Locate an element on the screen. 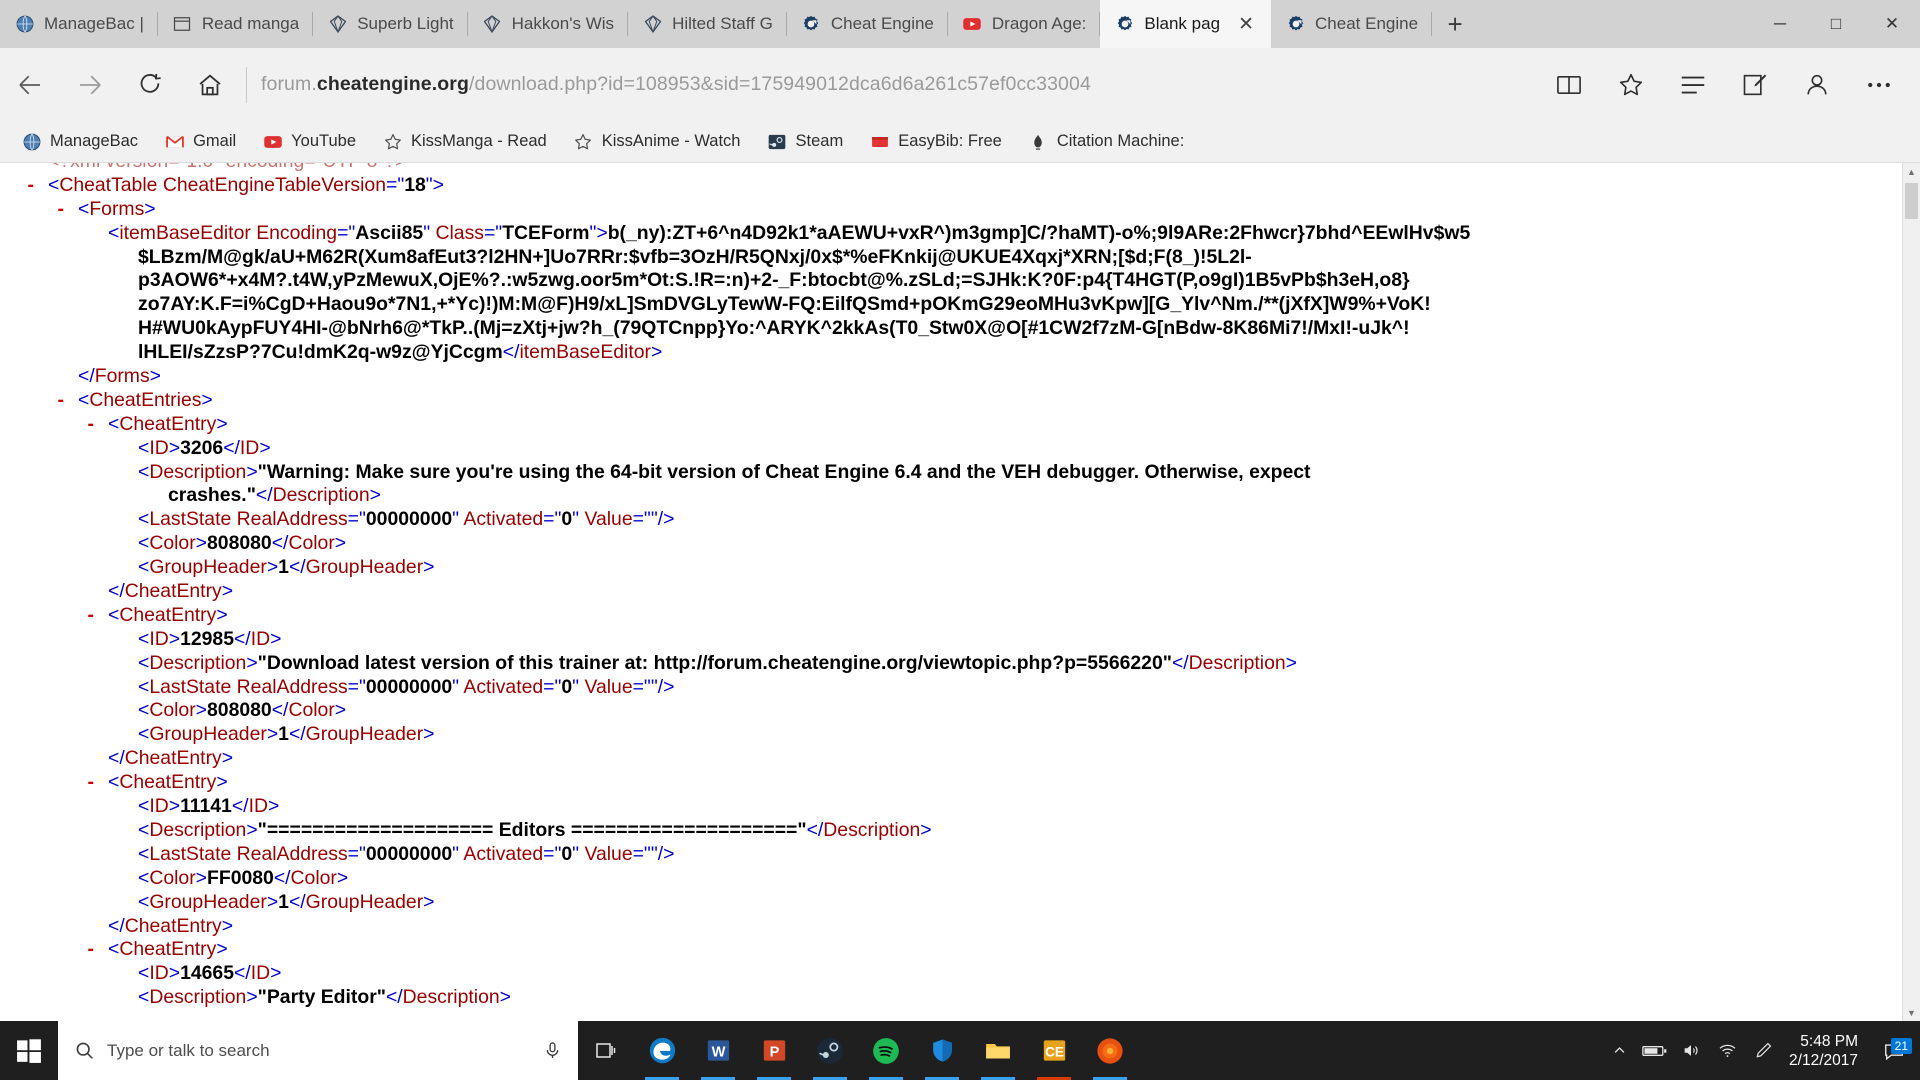 The width and height of the screenshot is (1920, 1080). browser-tab-0: ManageBac | is located at coordinates (79, 24).